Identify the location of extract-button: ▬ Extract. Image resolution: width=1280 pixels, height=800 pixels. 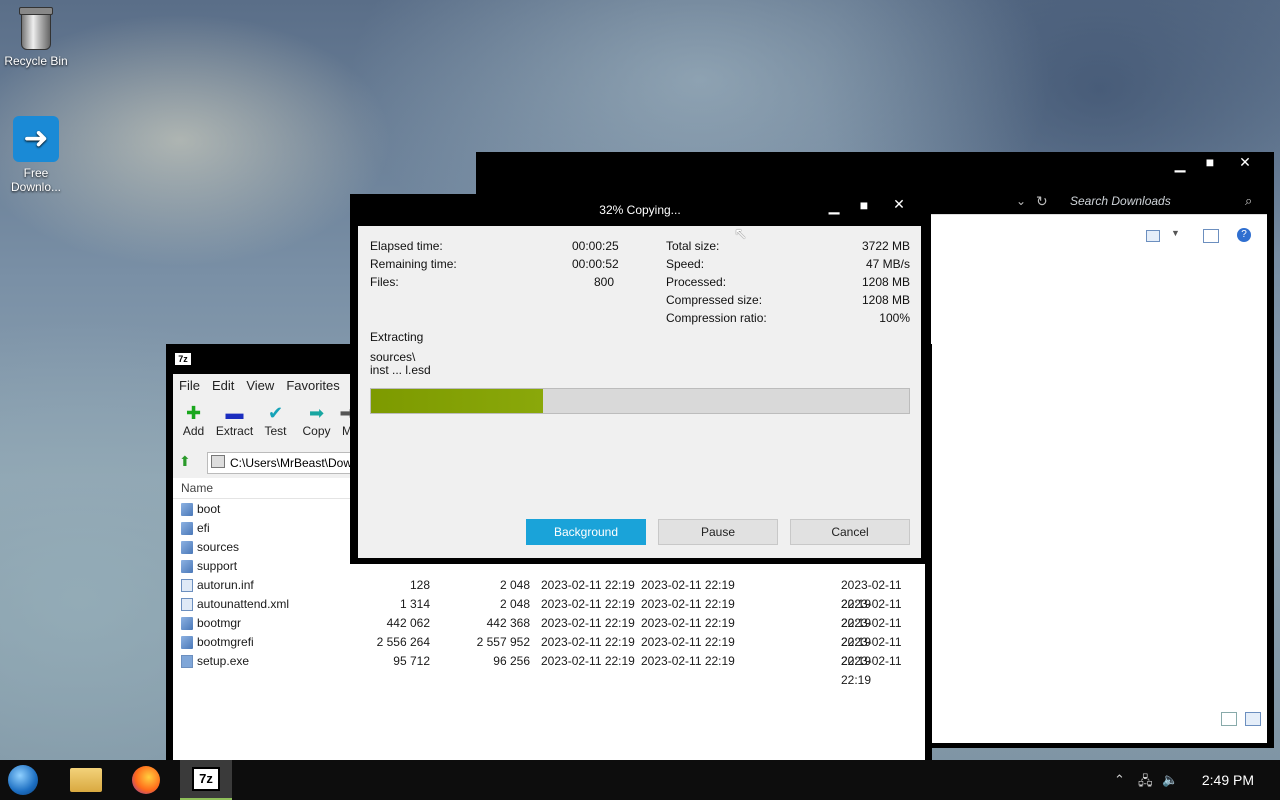
(234, 423).